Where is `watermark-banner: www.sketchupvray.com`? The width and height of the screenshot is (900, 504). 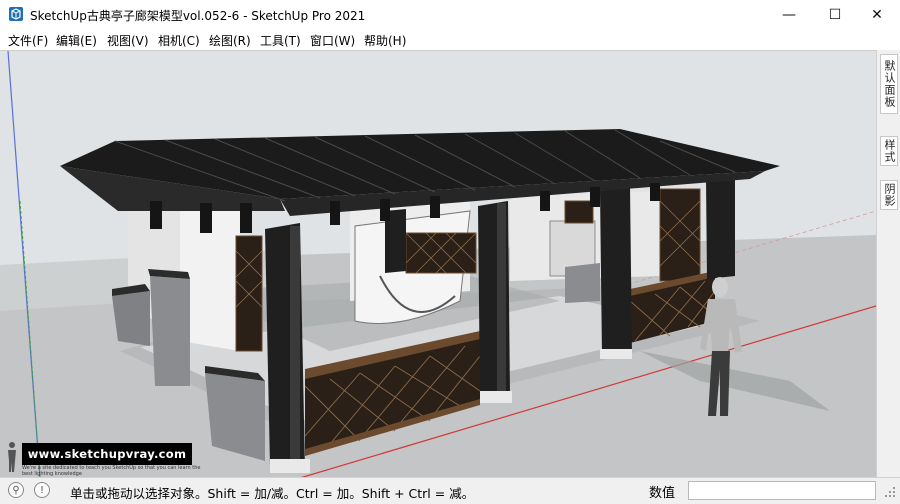 watermark-banner: www.sketchupvray.com is located at coordinates (107, 454).